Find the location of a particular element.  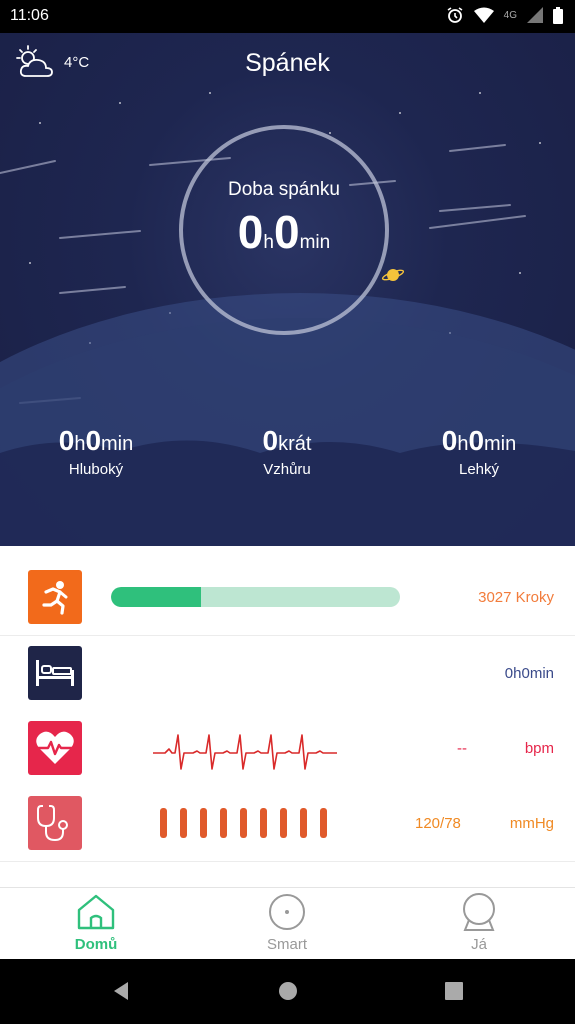

system-nav-bar is located at coordinates (287, 991).